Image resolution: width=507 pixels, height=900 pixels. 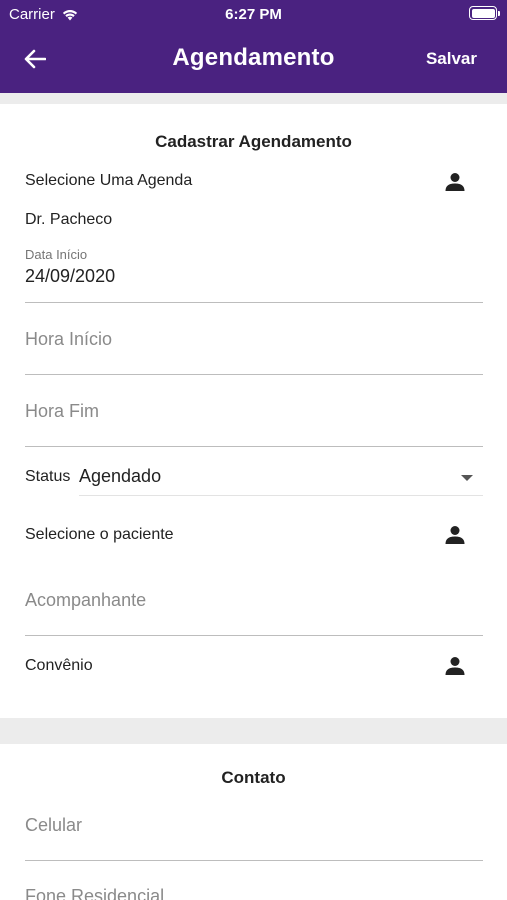 I want to click on app-bar: Carrier 6:27 PM Agendamento Salvar, so click(x=253, y=46).